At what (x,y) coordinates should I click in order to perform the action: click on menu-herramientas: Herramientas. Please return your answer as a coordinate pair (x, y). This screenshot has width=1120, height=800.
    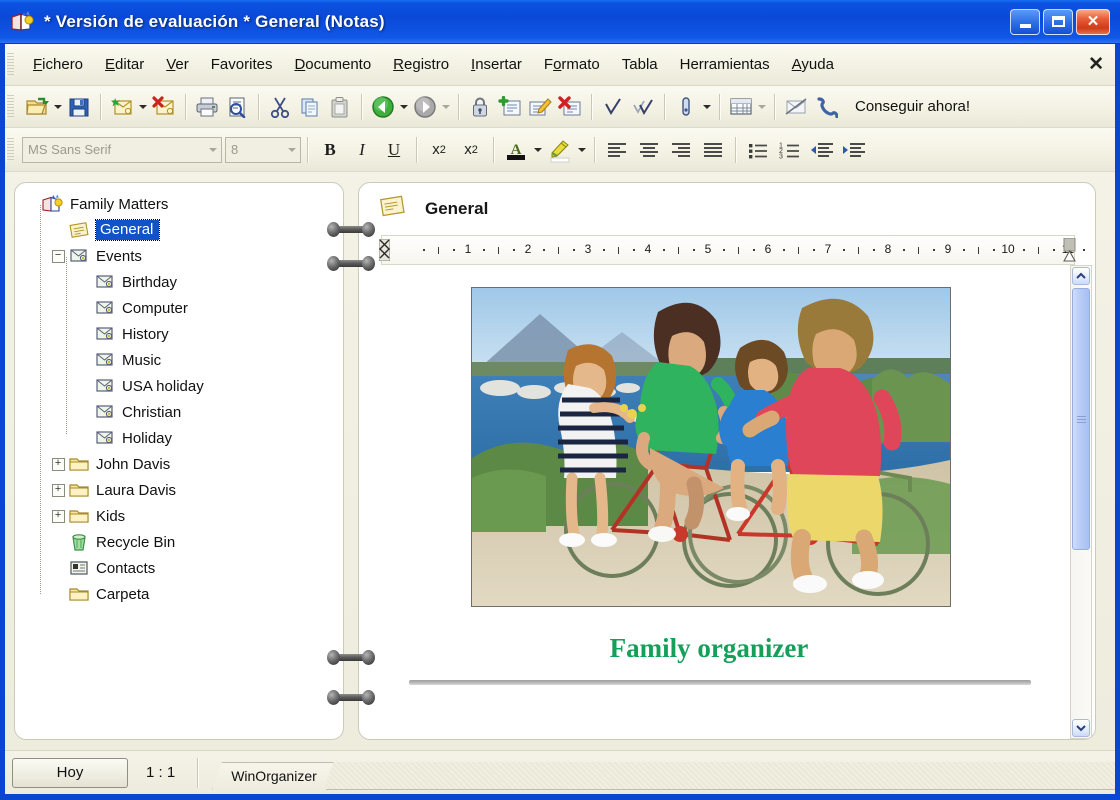
    Looking at the image, I should click on (725, 64).